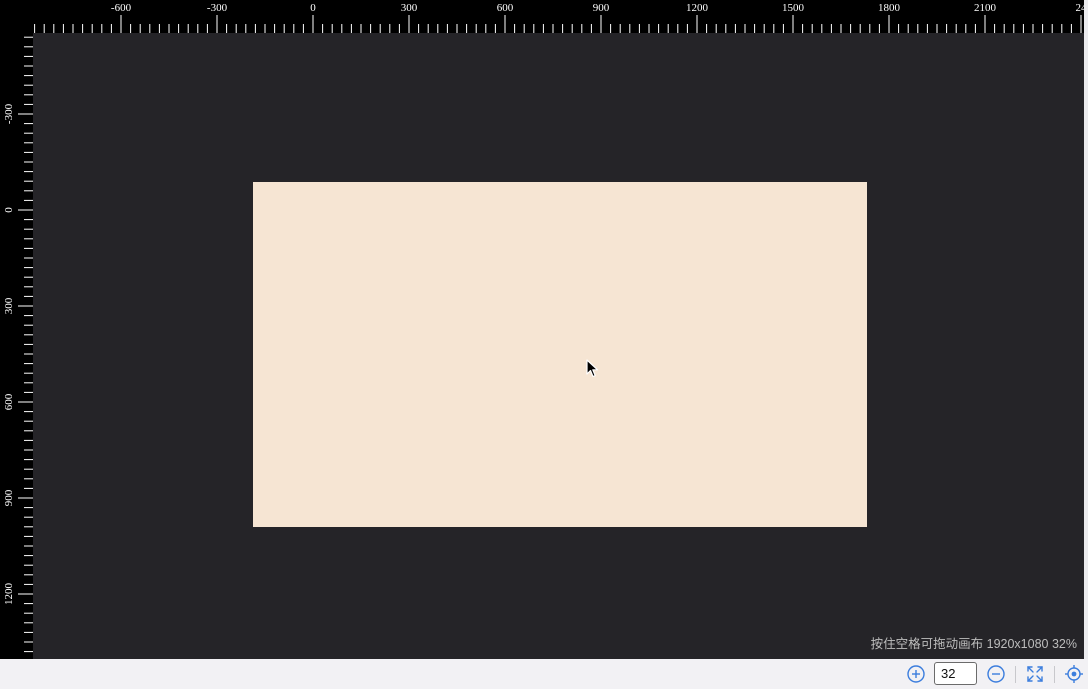 The width and height of the screenshot is (1088, 689). I want to click on ruler-label: 2100, so click(985, 8).